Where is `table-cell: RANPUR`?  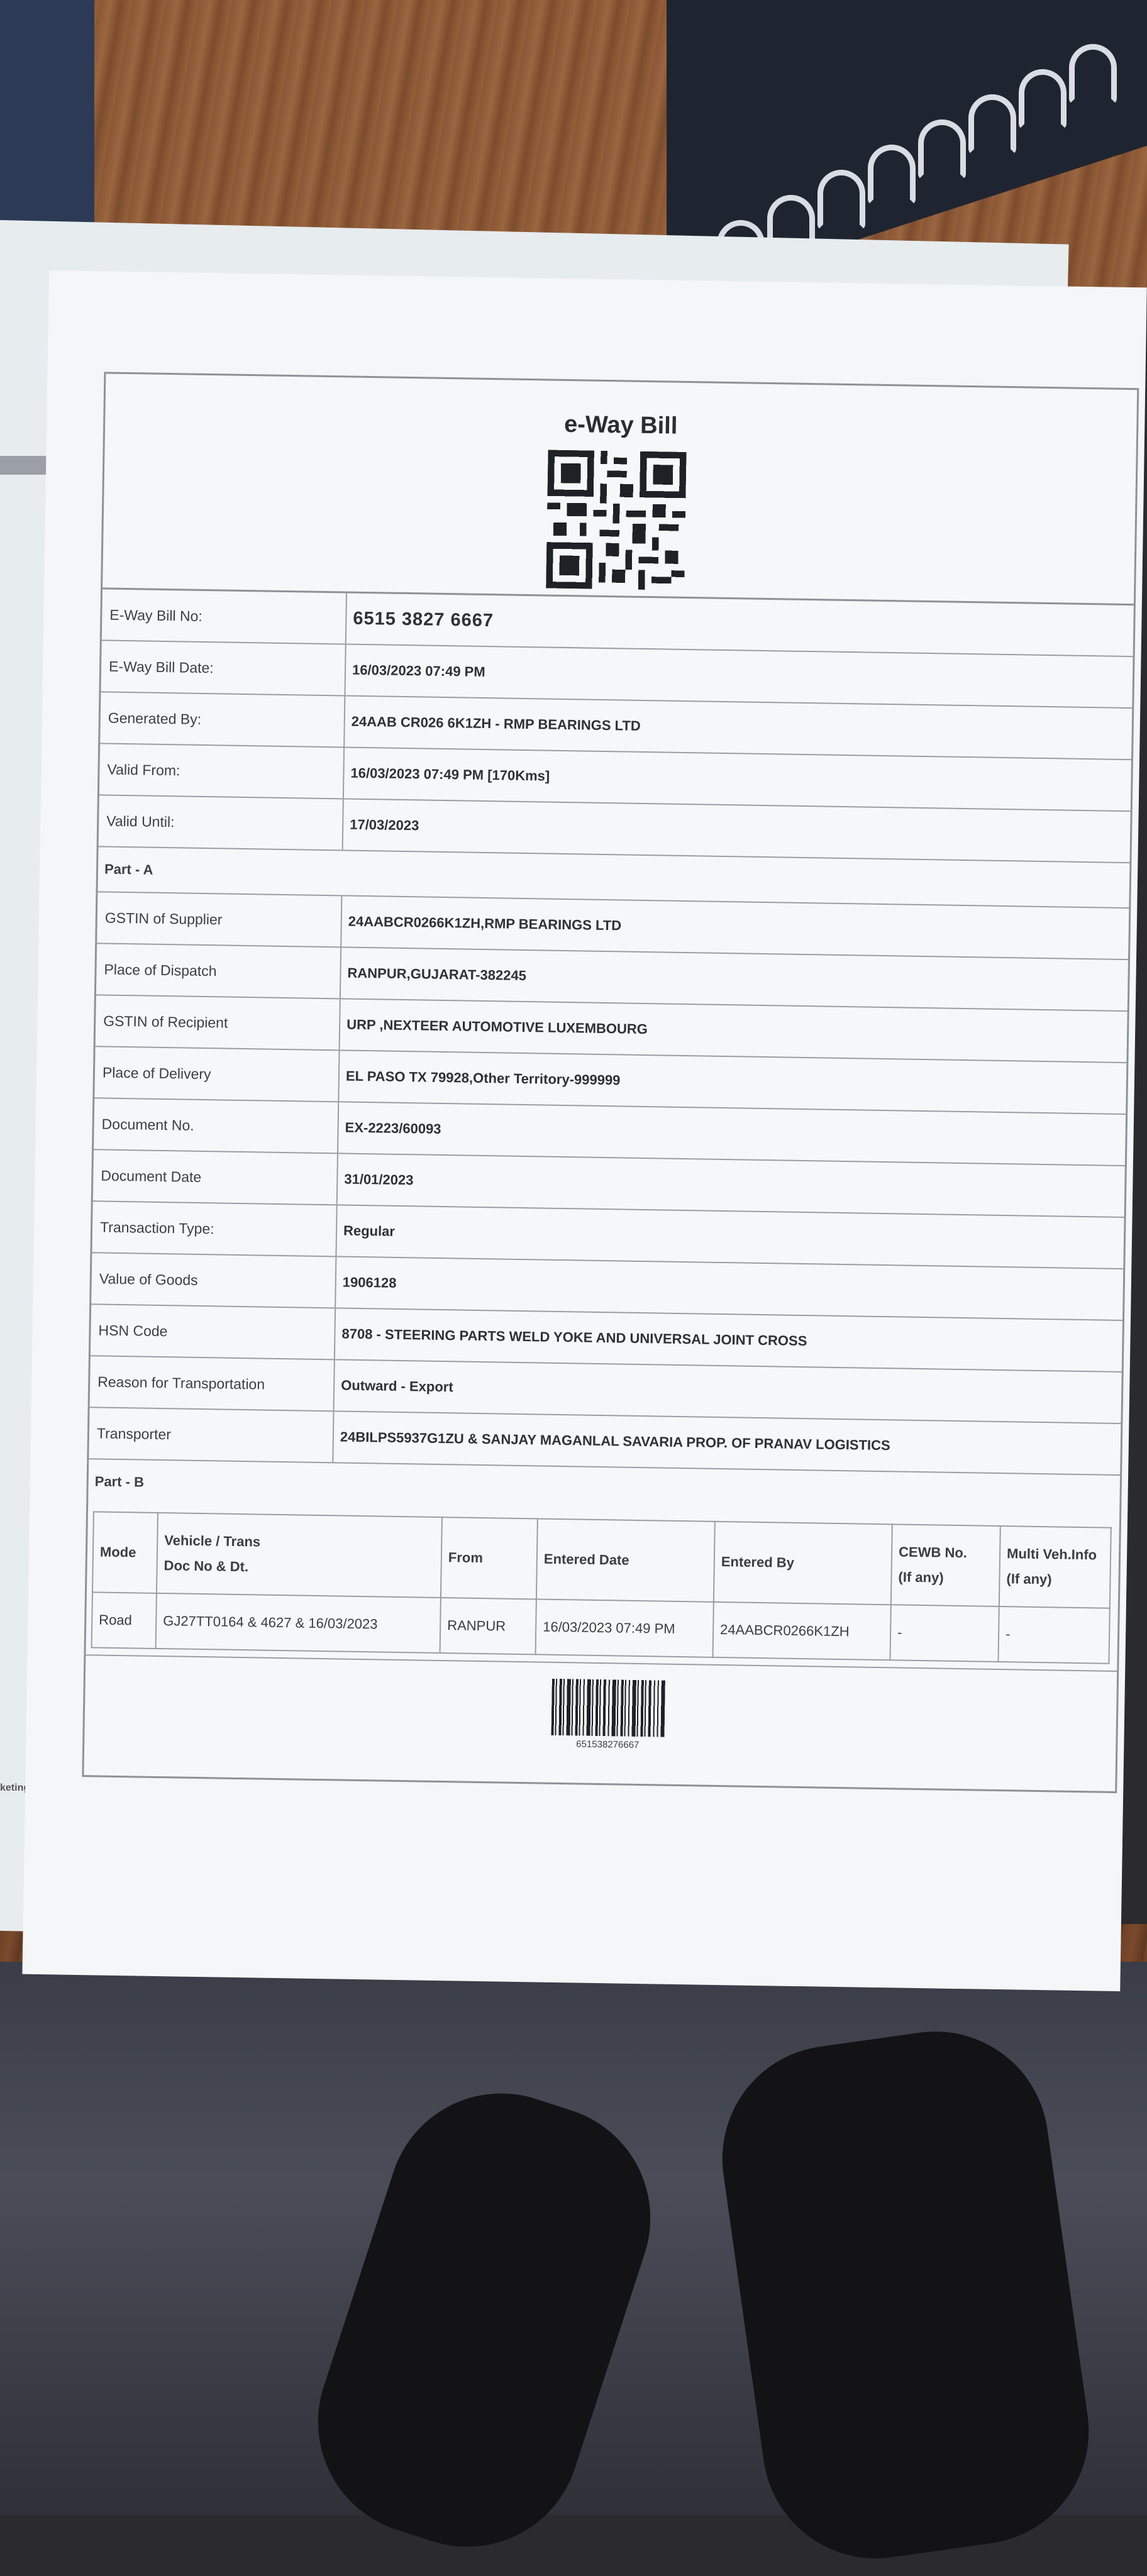
table-cell: RANPUR is located at coordinates (488, 1626).